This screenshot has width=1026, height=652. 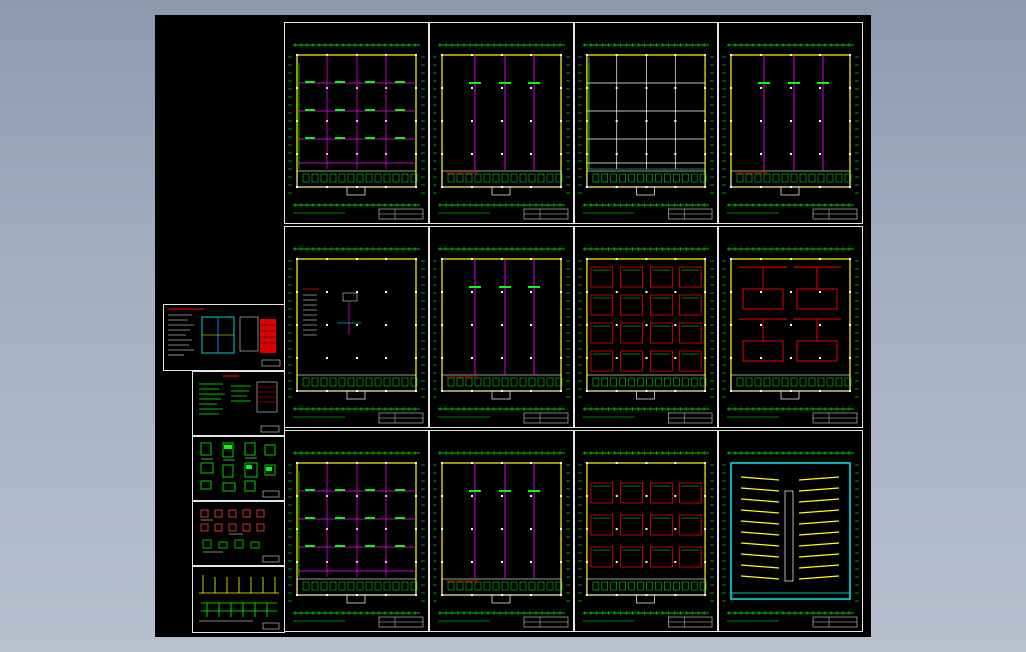 I want to click on legend-sheet-drawing, so click(x=224, y=337).